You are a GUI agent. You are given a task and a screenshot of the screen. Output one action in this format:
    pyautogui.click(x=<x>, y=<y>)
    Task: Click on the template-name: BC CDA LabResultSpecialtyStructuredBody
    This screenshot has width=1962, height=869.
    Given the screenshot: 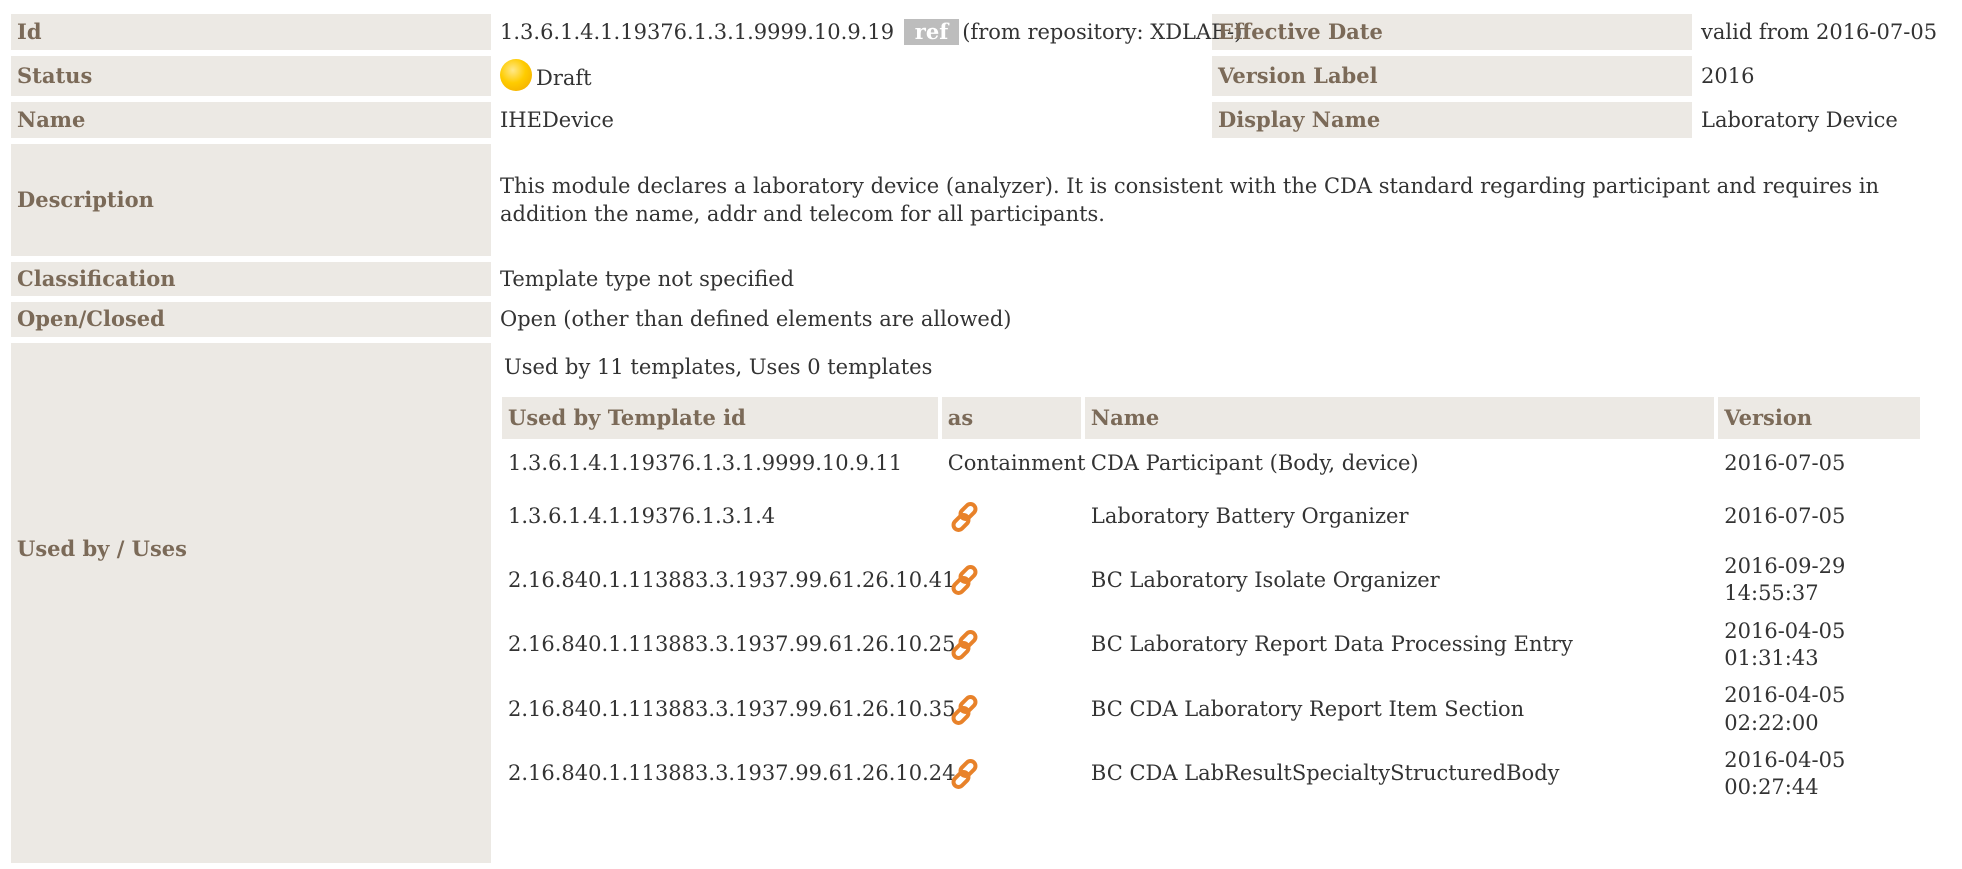 What is the action you would take?
    pyautogui.click(x=1325, y=773)
    